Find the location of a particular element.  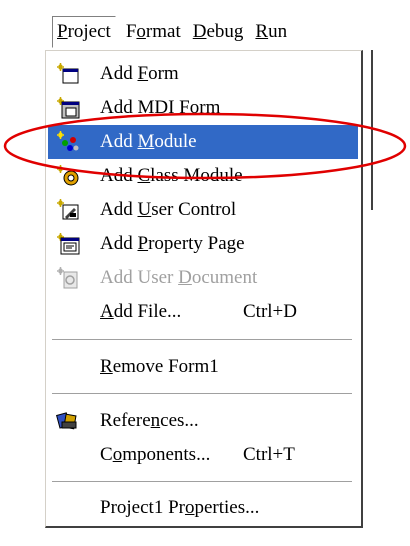

menu-item-label: Add MDI Form is located at coordinates (160, 107).